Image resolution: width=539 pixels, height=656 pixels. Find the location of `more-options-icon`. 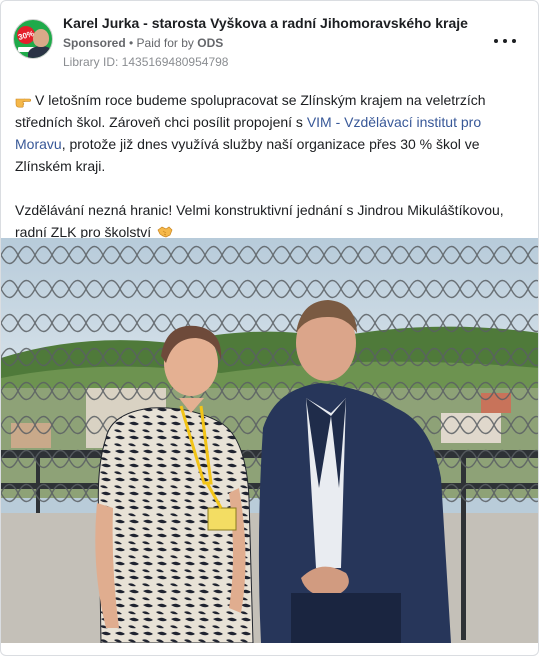

more-options-icon is located at coordinates (505, 41).